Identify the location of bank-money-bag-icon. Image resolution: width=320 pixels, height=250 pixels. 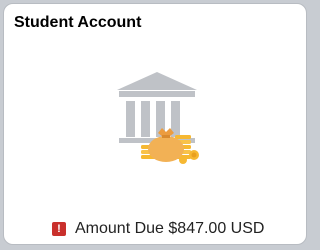
(158, 118).